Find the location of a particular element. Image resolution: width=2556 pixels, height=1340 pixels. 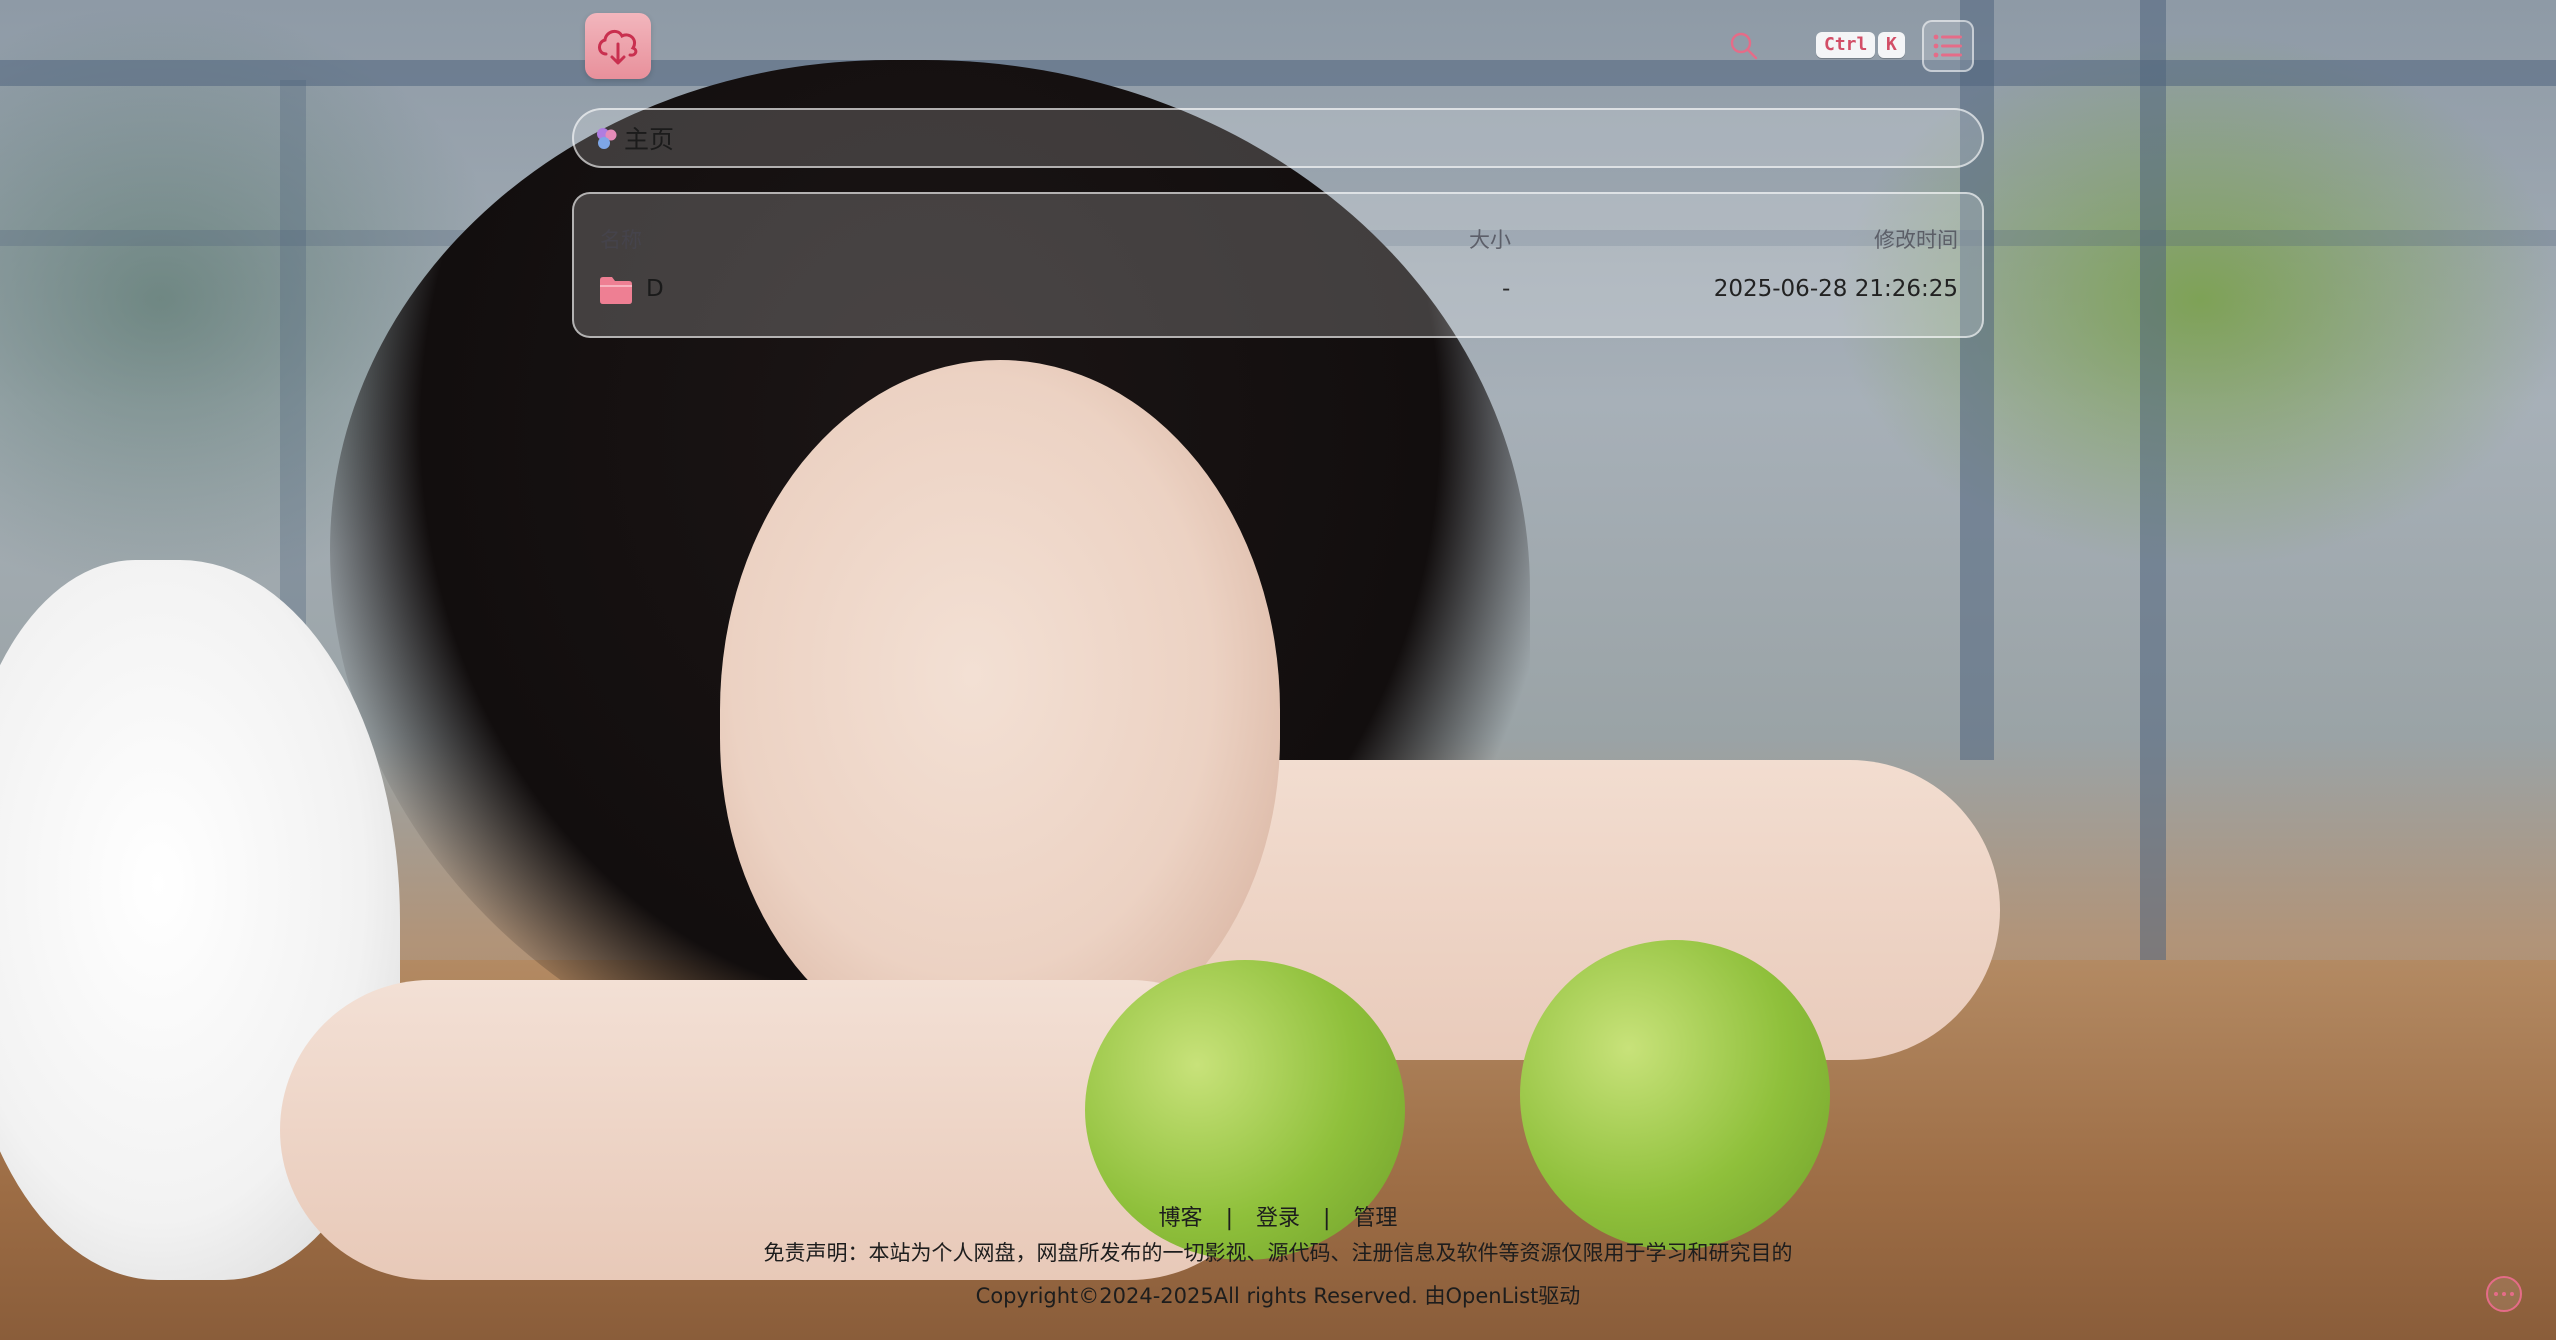

site-logo is located at coordinates (618, 46).